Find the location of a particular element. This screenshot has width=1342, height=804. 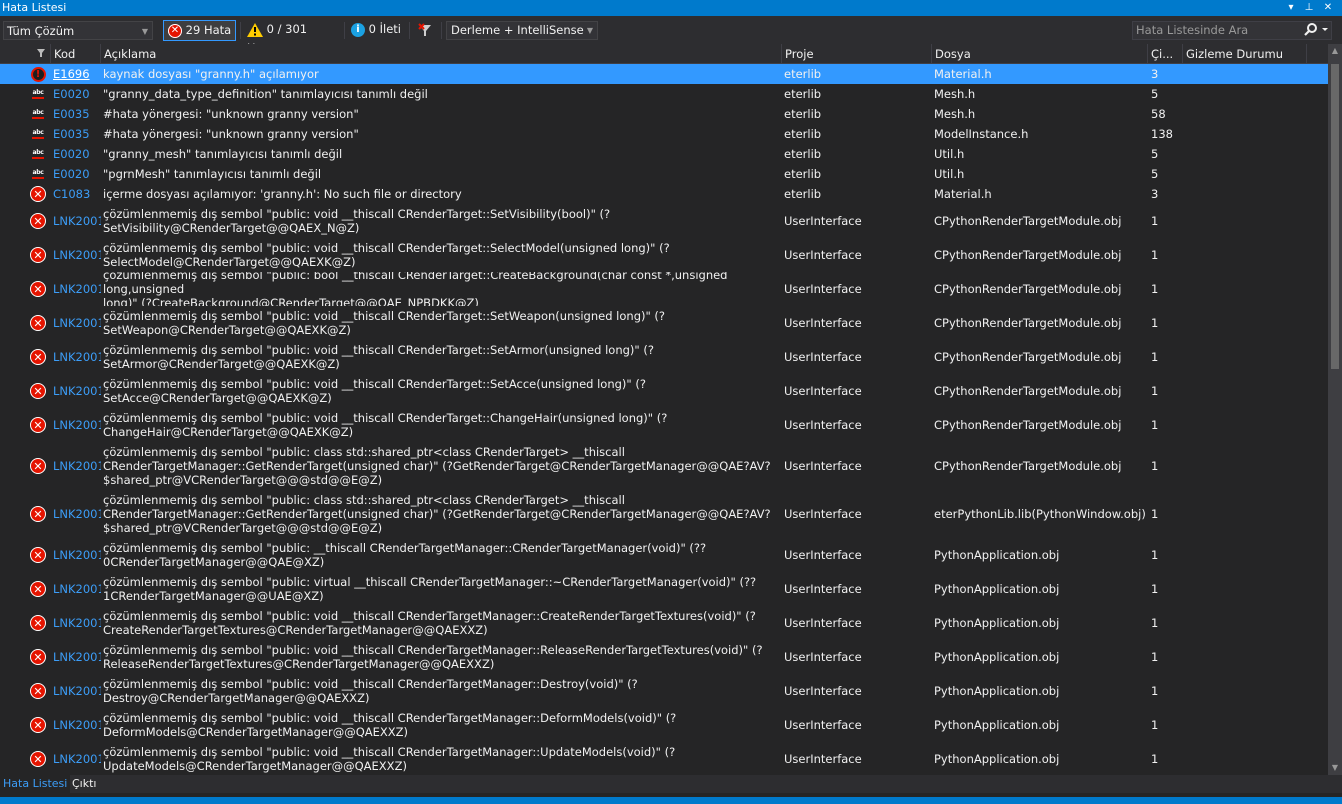

close-button: ✕ is located at coordinates (1328, 8).